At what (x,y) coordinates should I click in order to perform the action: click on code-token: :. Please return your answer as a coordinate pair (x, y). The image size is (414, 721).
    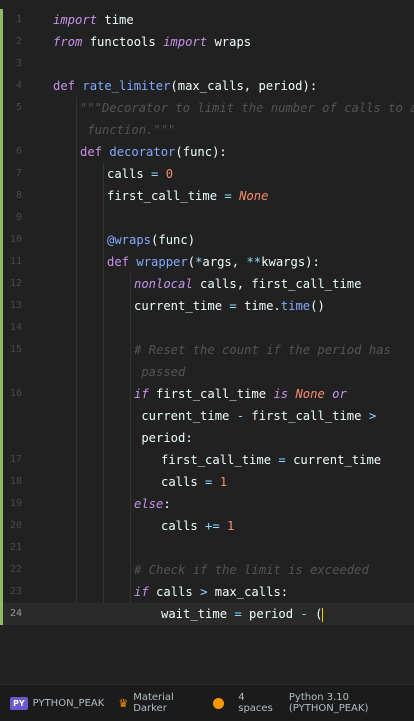
    Looking at the image, I should click on (167, 504).